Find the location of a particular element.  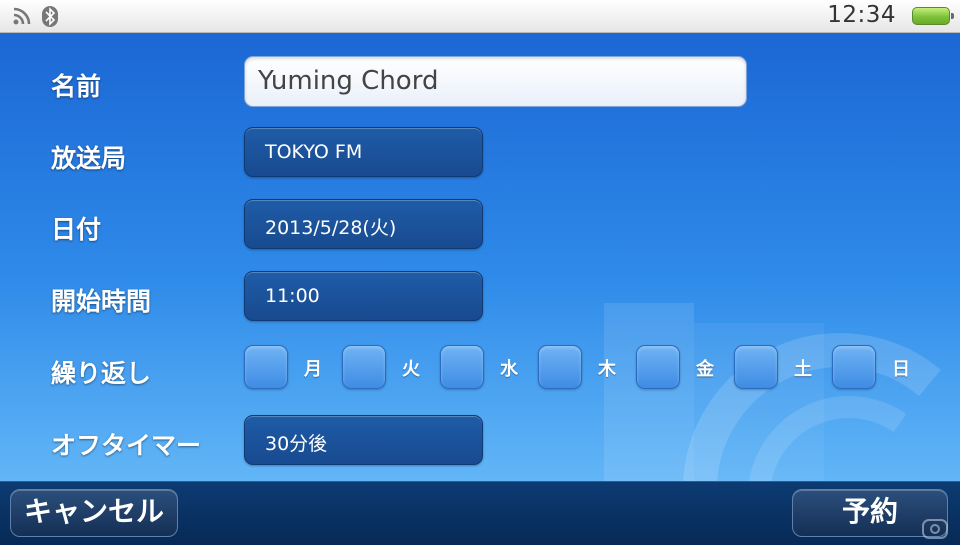

cancel-button: キャンセル is located at coordinates (94, 513).